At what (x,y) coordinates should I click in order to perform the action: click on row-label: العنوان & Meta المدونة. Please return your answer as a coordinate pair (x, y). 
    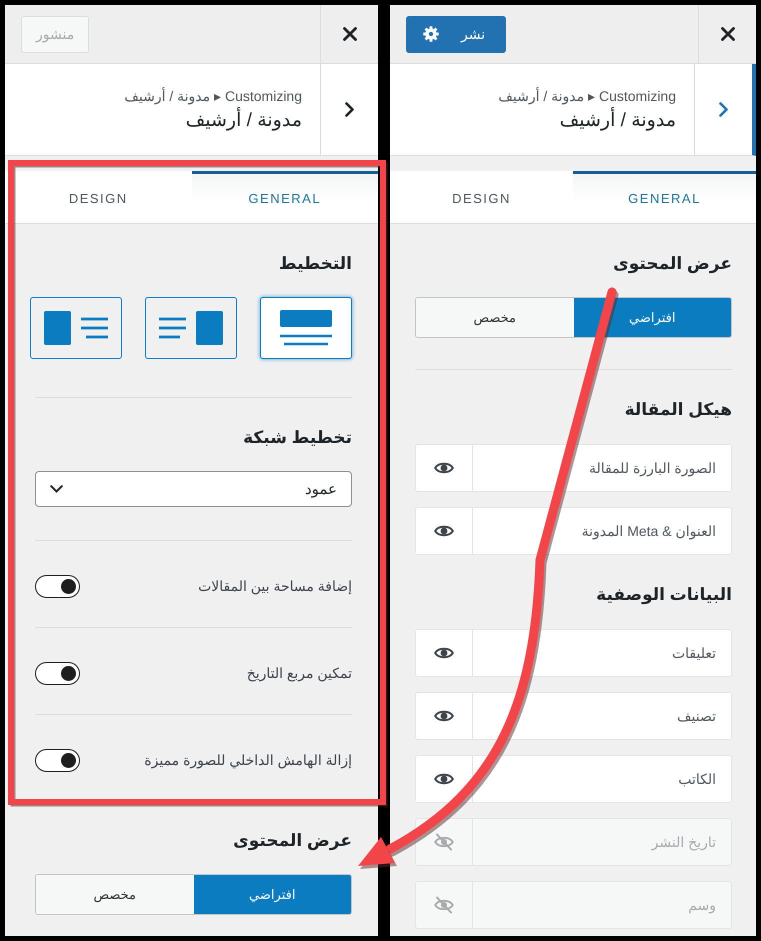
    Looking at the image, I should click on (649, 531).